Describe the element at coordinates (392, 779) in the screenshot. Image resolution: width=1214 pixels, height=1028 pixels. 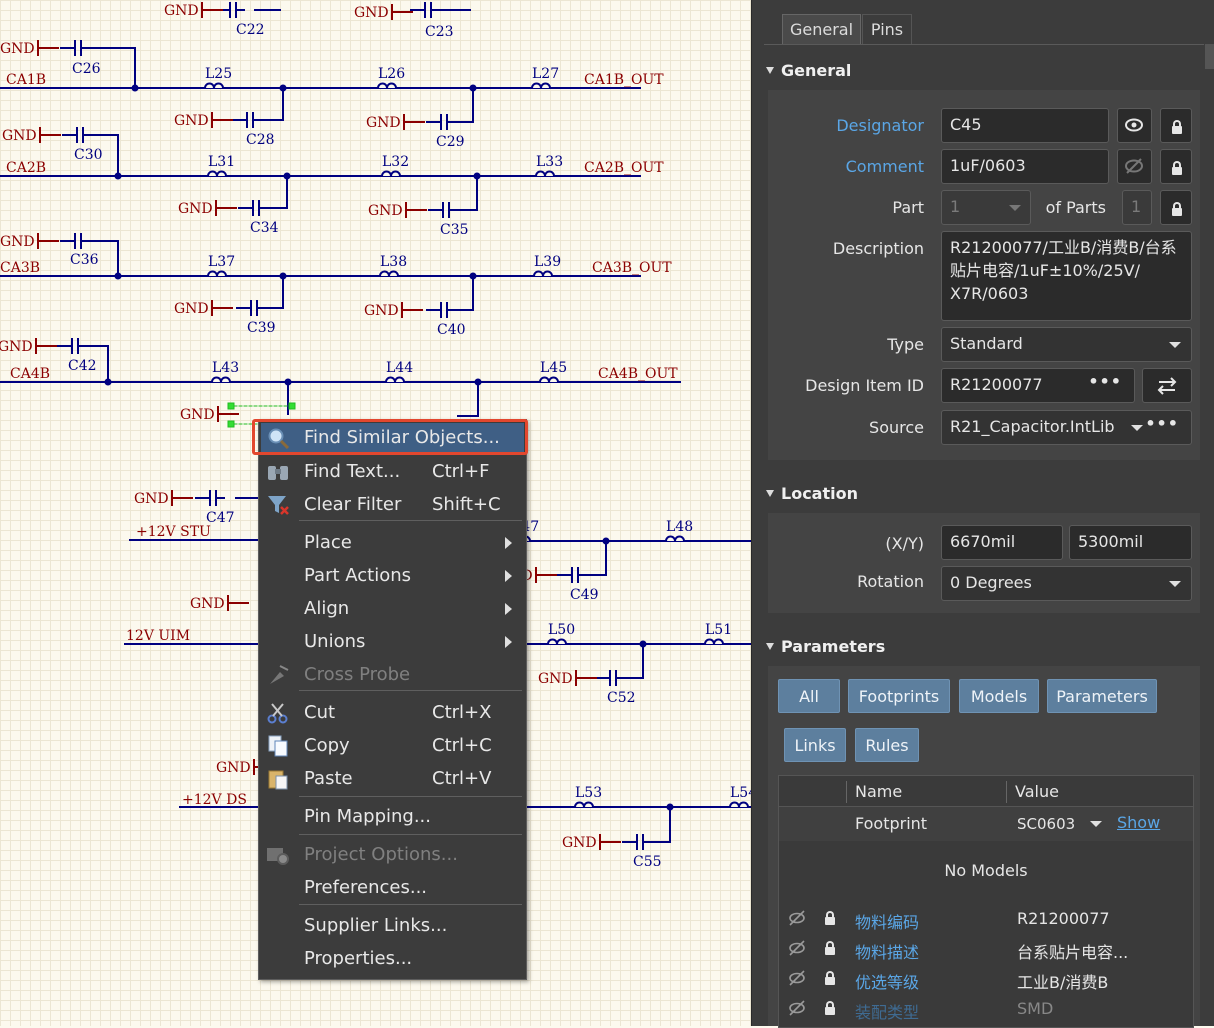
I see `menu-item-paste: Paste Ctrl+V` at that location.